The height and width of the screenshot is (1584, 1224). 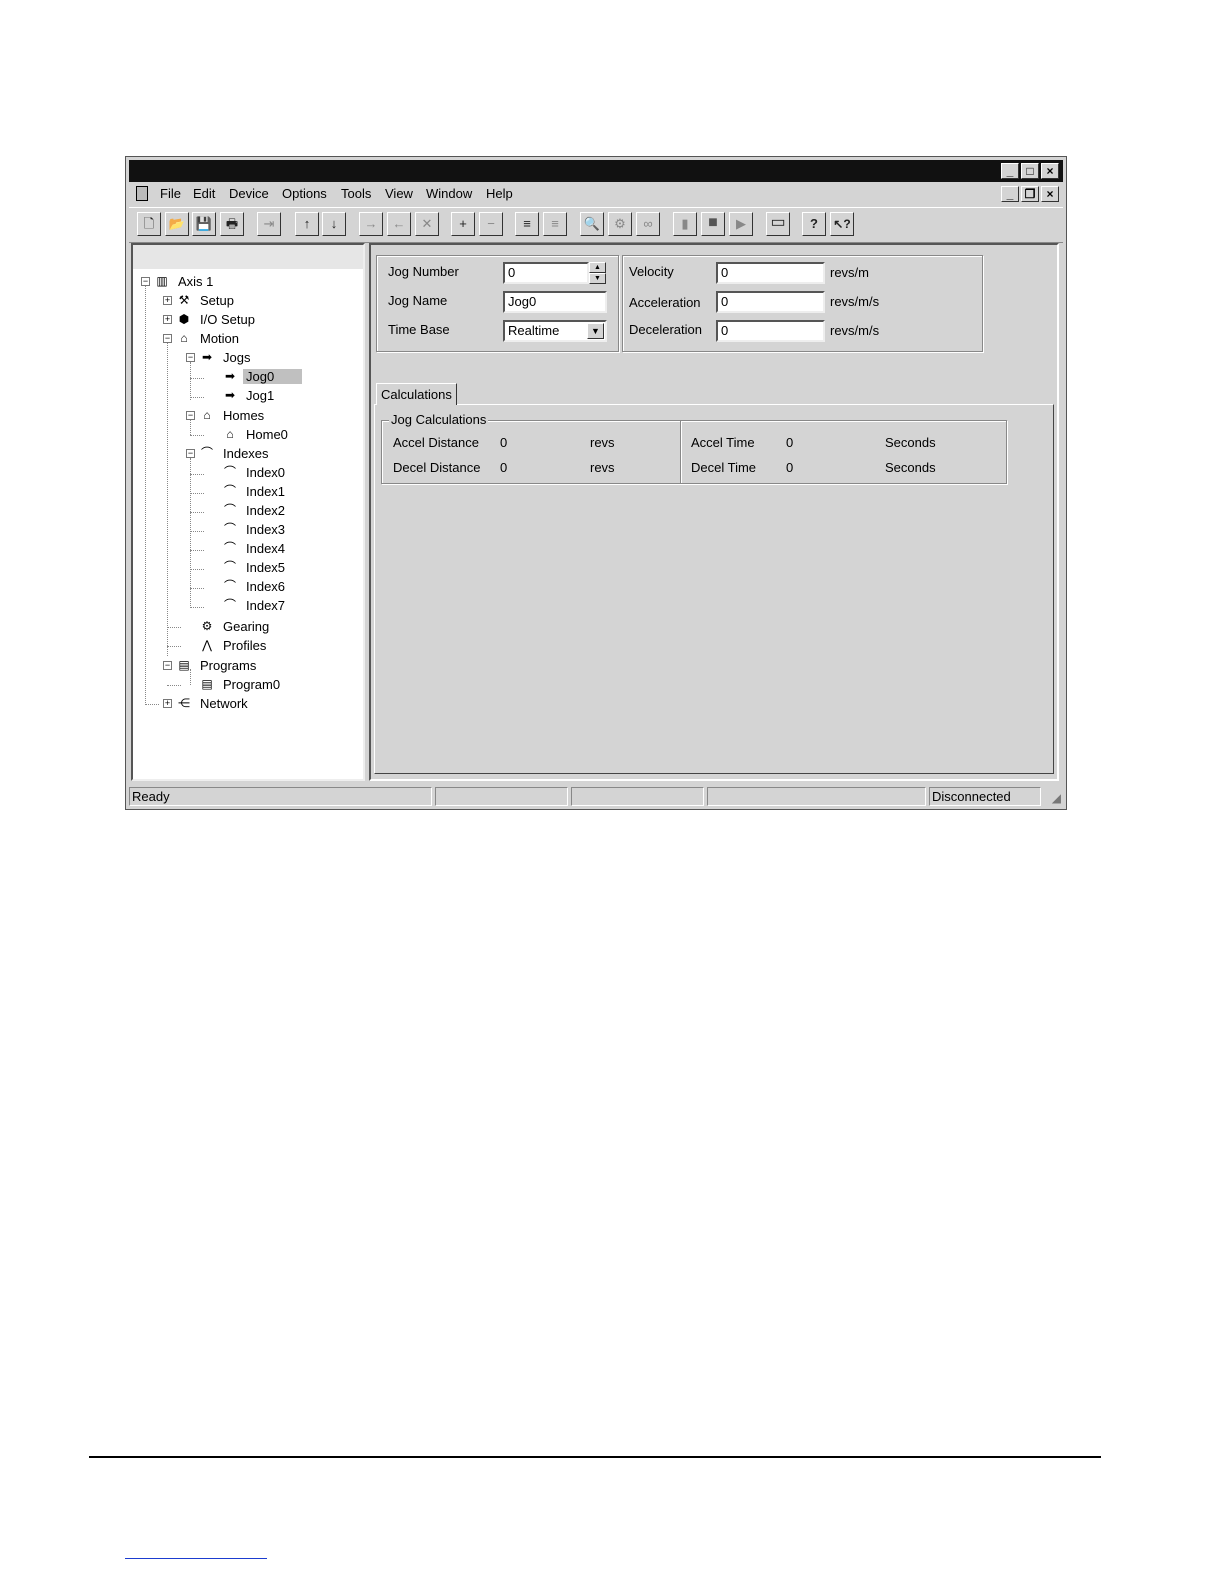 What do you see at coordinates (262, 376) in the screenshot?
I see `tree-item-jog0: ➡ Jog0` at bounding box center [262, 376].